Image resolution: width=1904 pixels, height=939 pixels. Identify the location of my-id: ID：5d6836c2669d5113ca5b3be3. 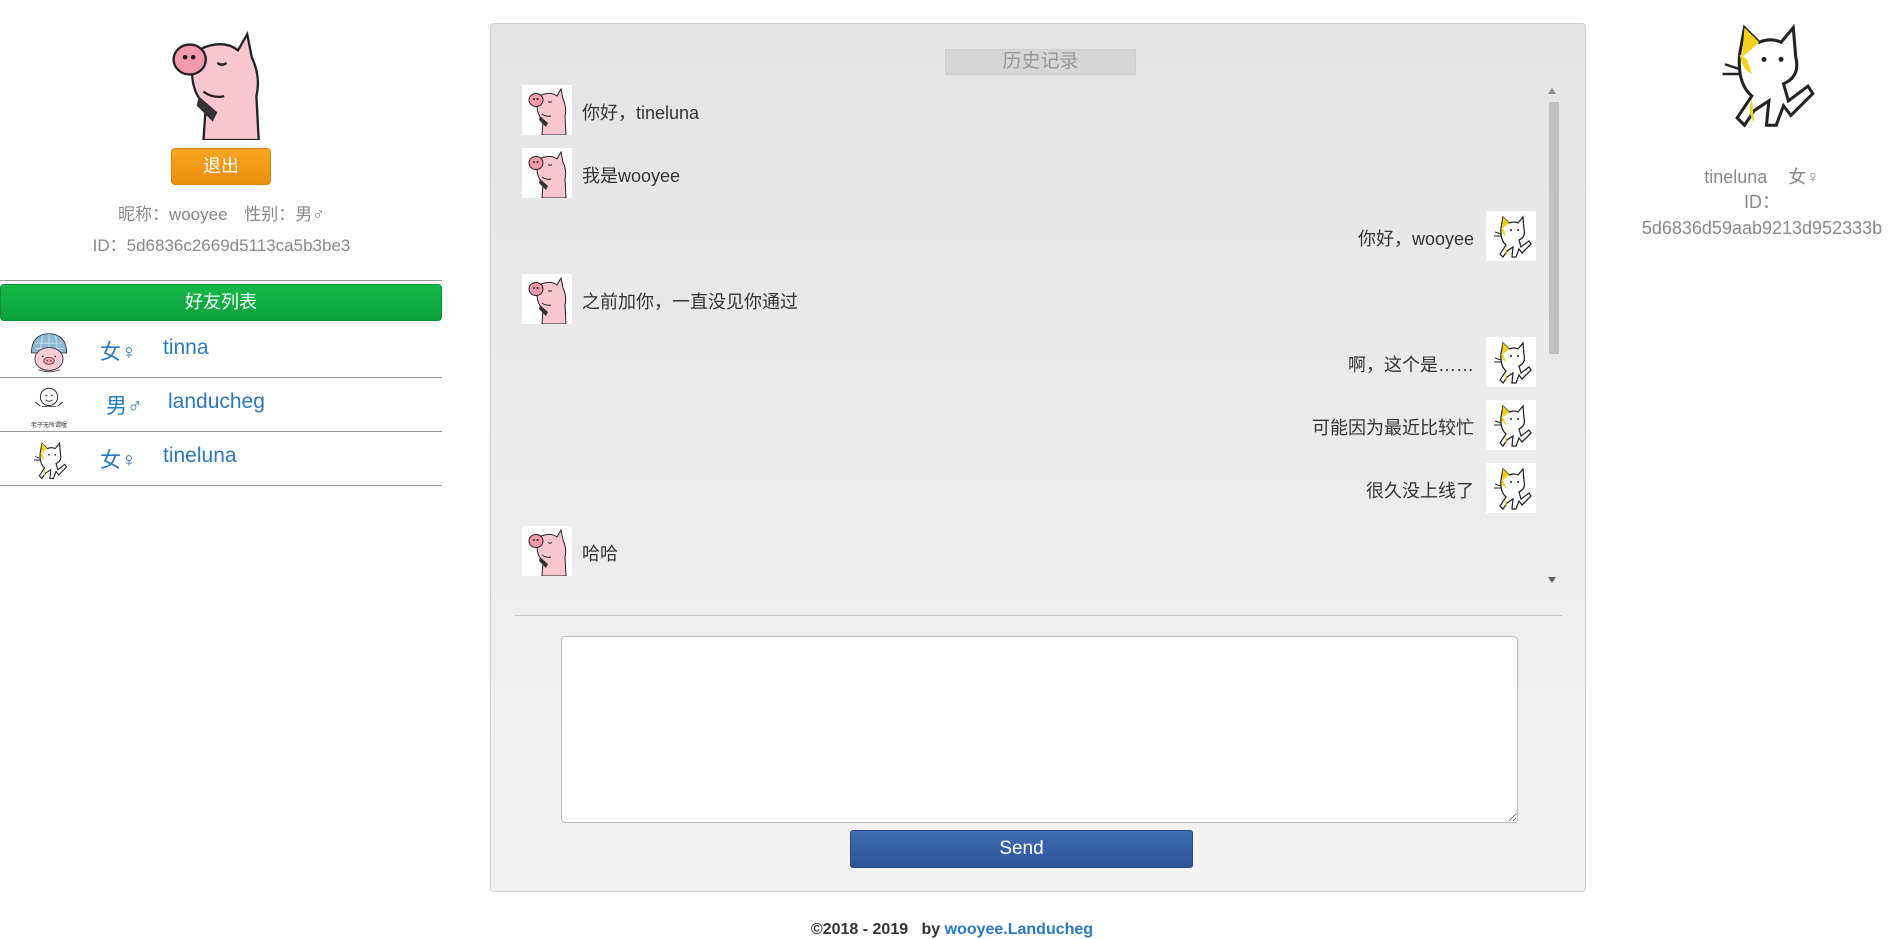
(221, 245).